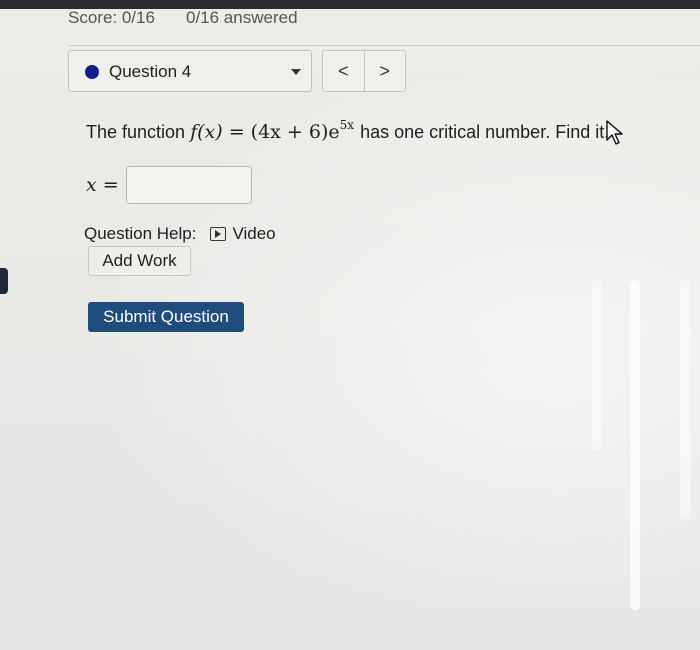  Describe the element at coordinates (347, 125) in the screenshot. I see `function-exponent: 5x` at that location.